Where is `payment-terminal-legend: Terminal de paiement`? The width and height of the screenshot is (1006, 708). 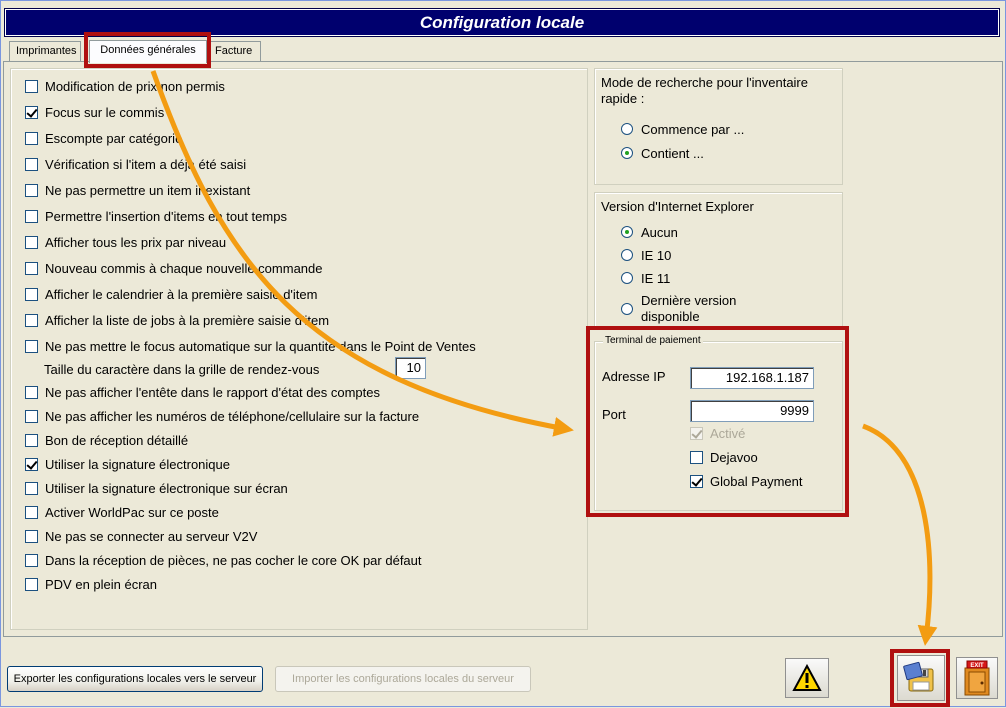
payment-terminal-legend: Terminal de paiement is located at coordinates (653, 340).